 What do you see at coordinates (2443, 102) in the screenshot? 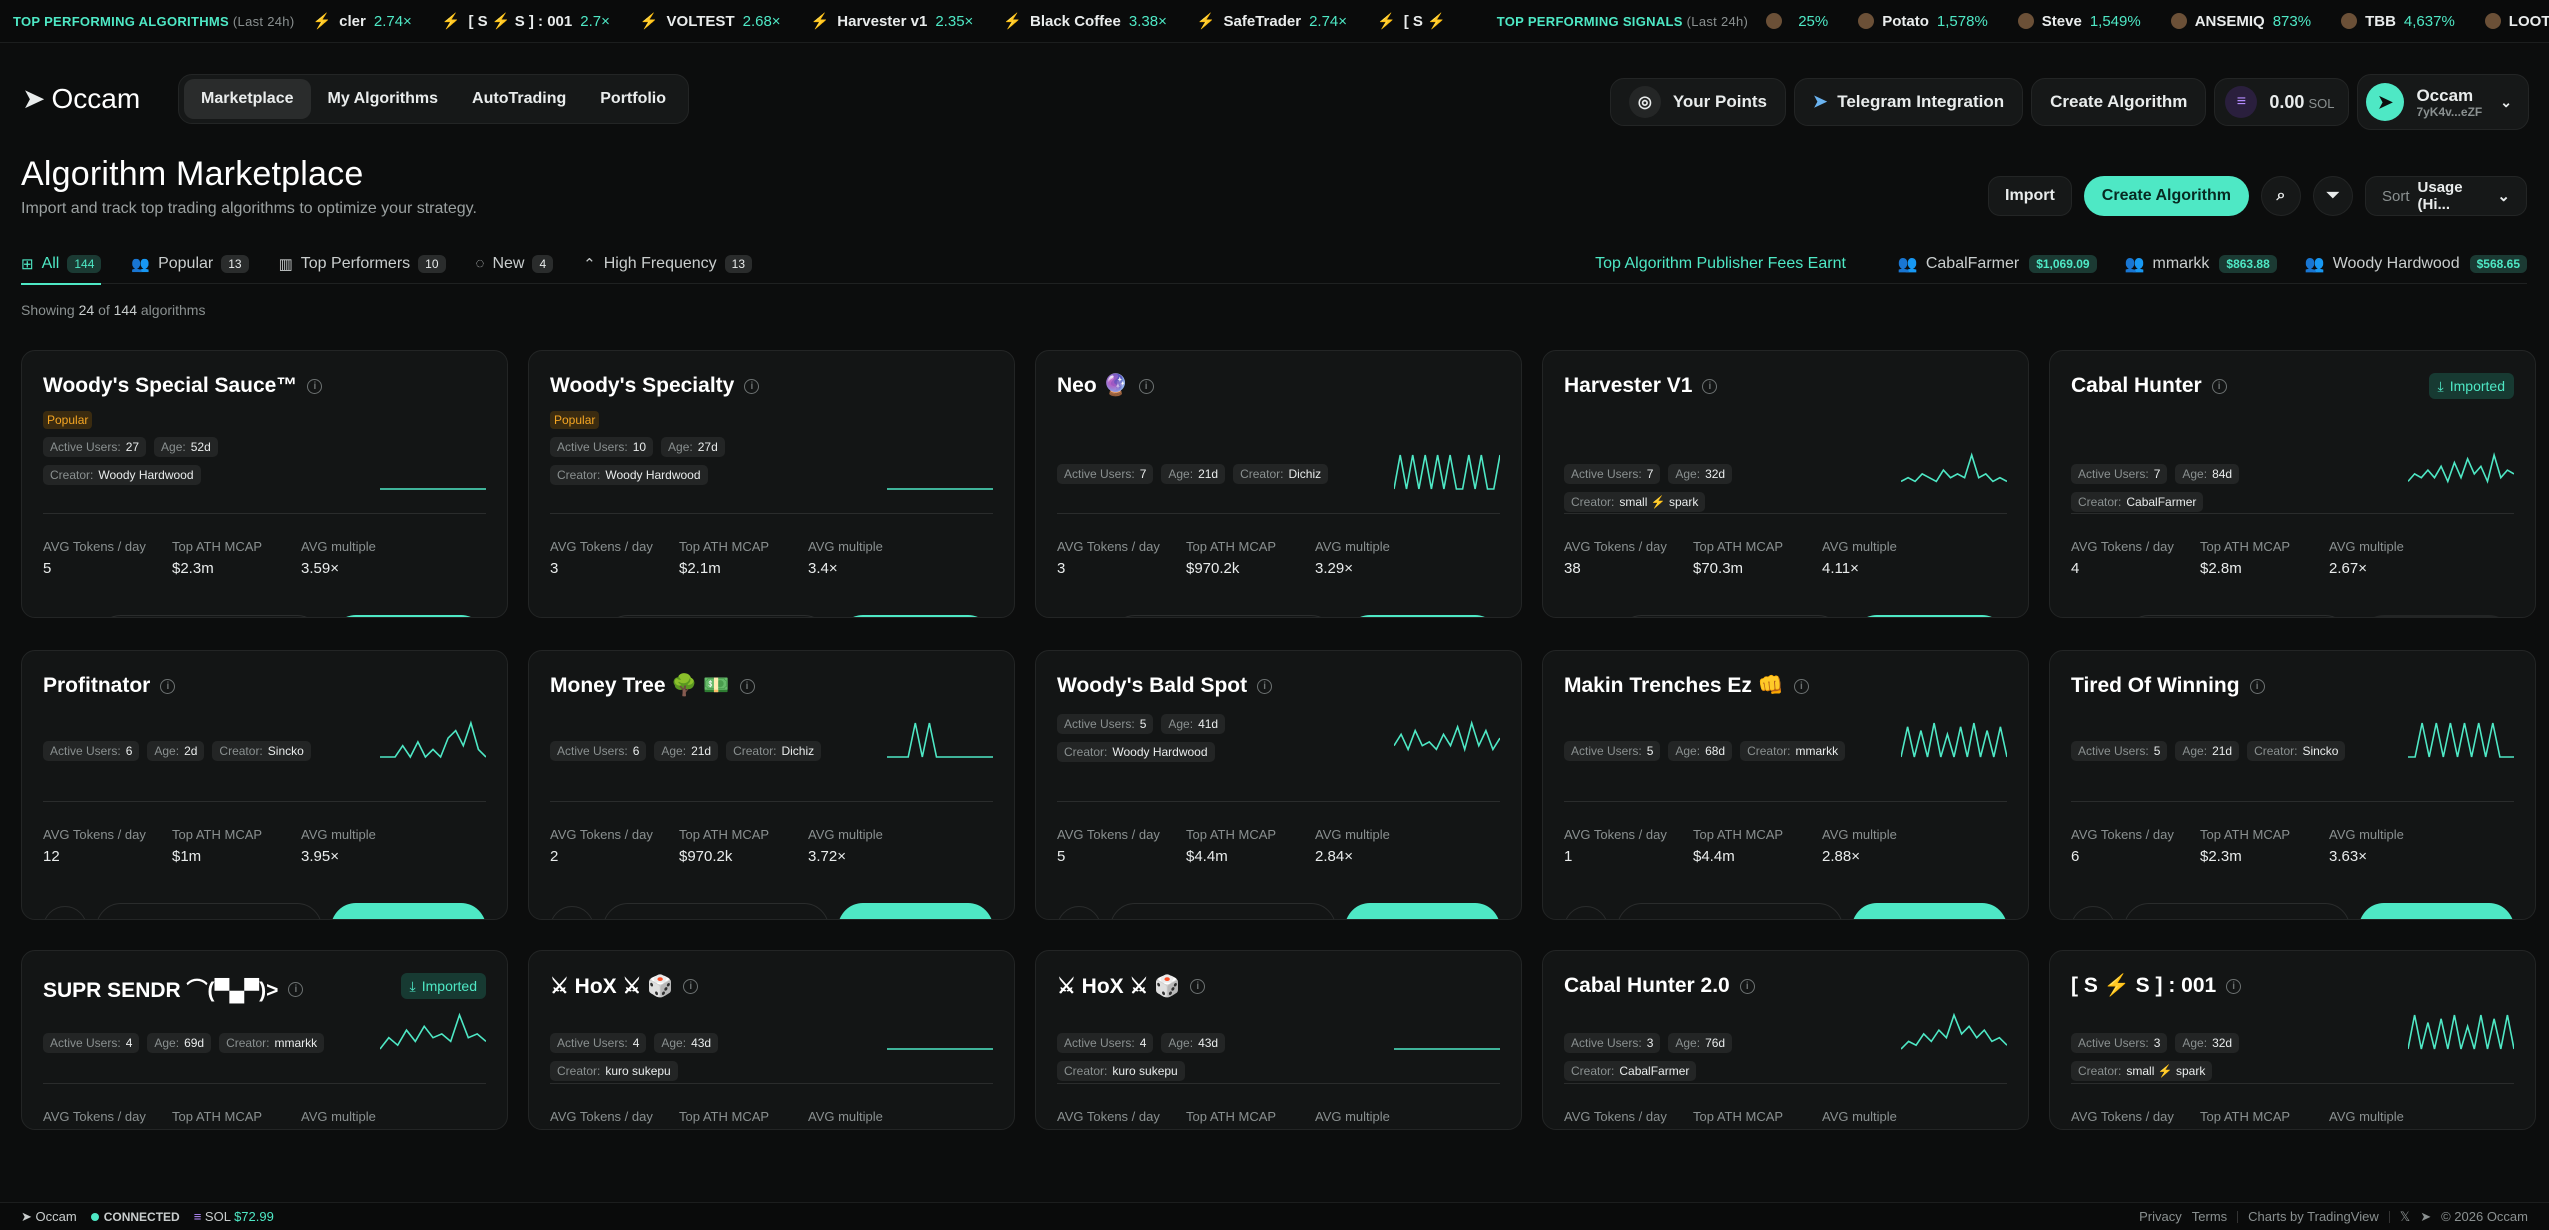
I see `account-menu: ➤ Occam 7yK4v...eZF ⌄` at bounding box center [2443, 102].